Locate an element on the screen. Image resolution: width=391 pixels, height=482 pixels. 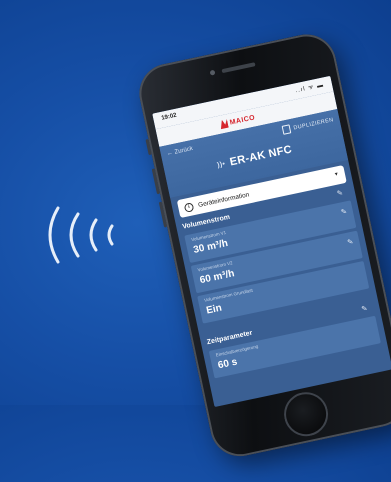
duplicate-label: DUPLIZIEREN is located at coordinates (313, 123).